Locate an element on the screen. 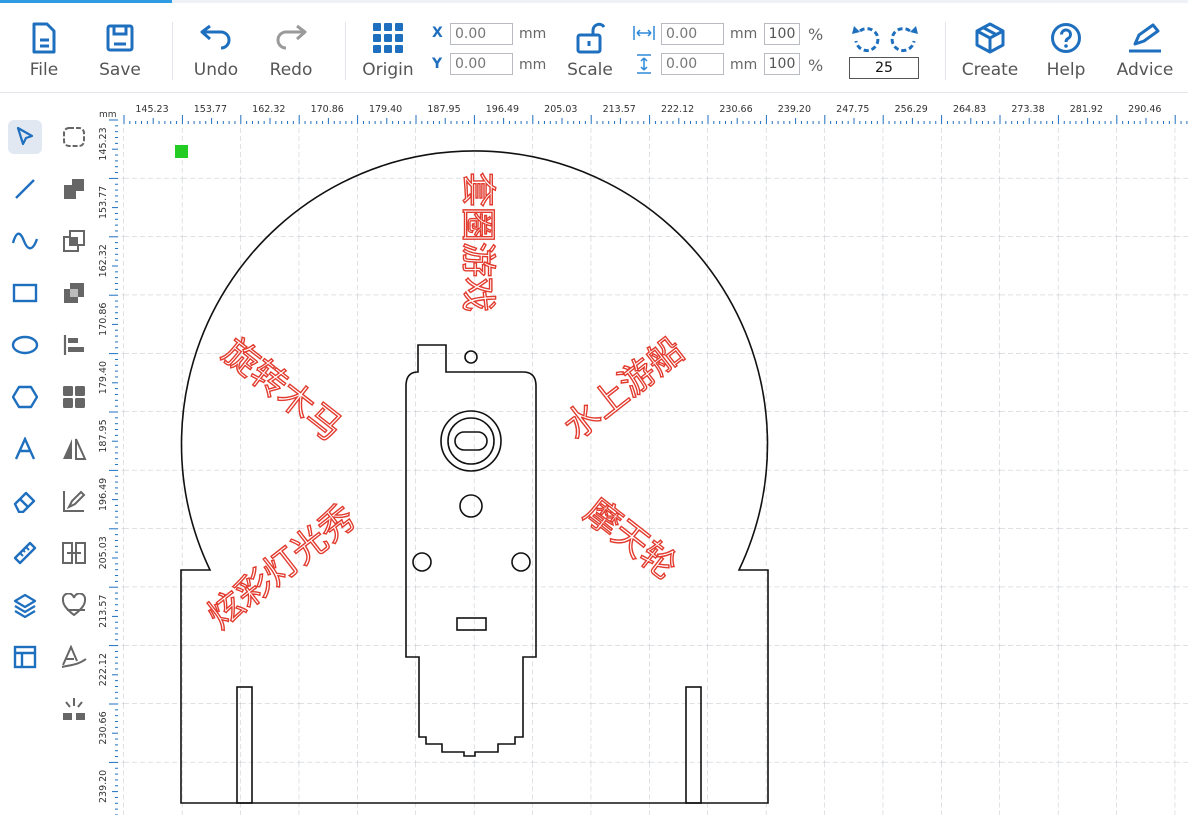 This screenshot has height=819, width=1188. help-label: Help is located at coordinates (1066, 70).